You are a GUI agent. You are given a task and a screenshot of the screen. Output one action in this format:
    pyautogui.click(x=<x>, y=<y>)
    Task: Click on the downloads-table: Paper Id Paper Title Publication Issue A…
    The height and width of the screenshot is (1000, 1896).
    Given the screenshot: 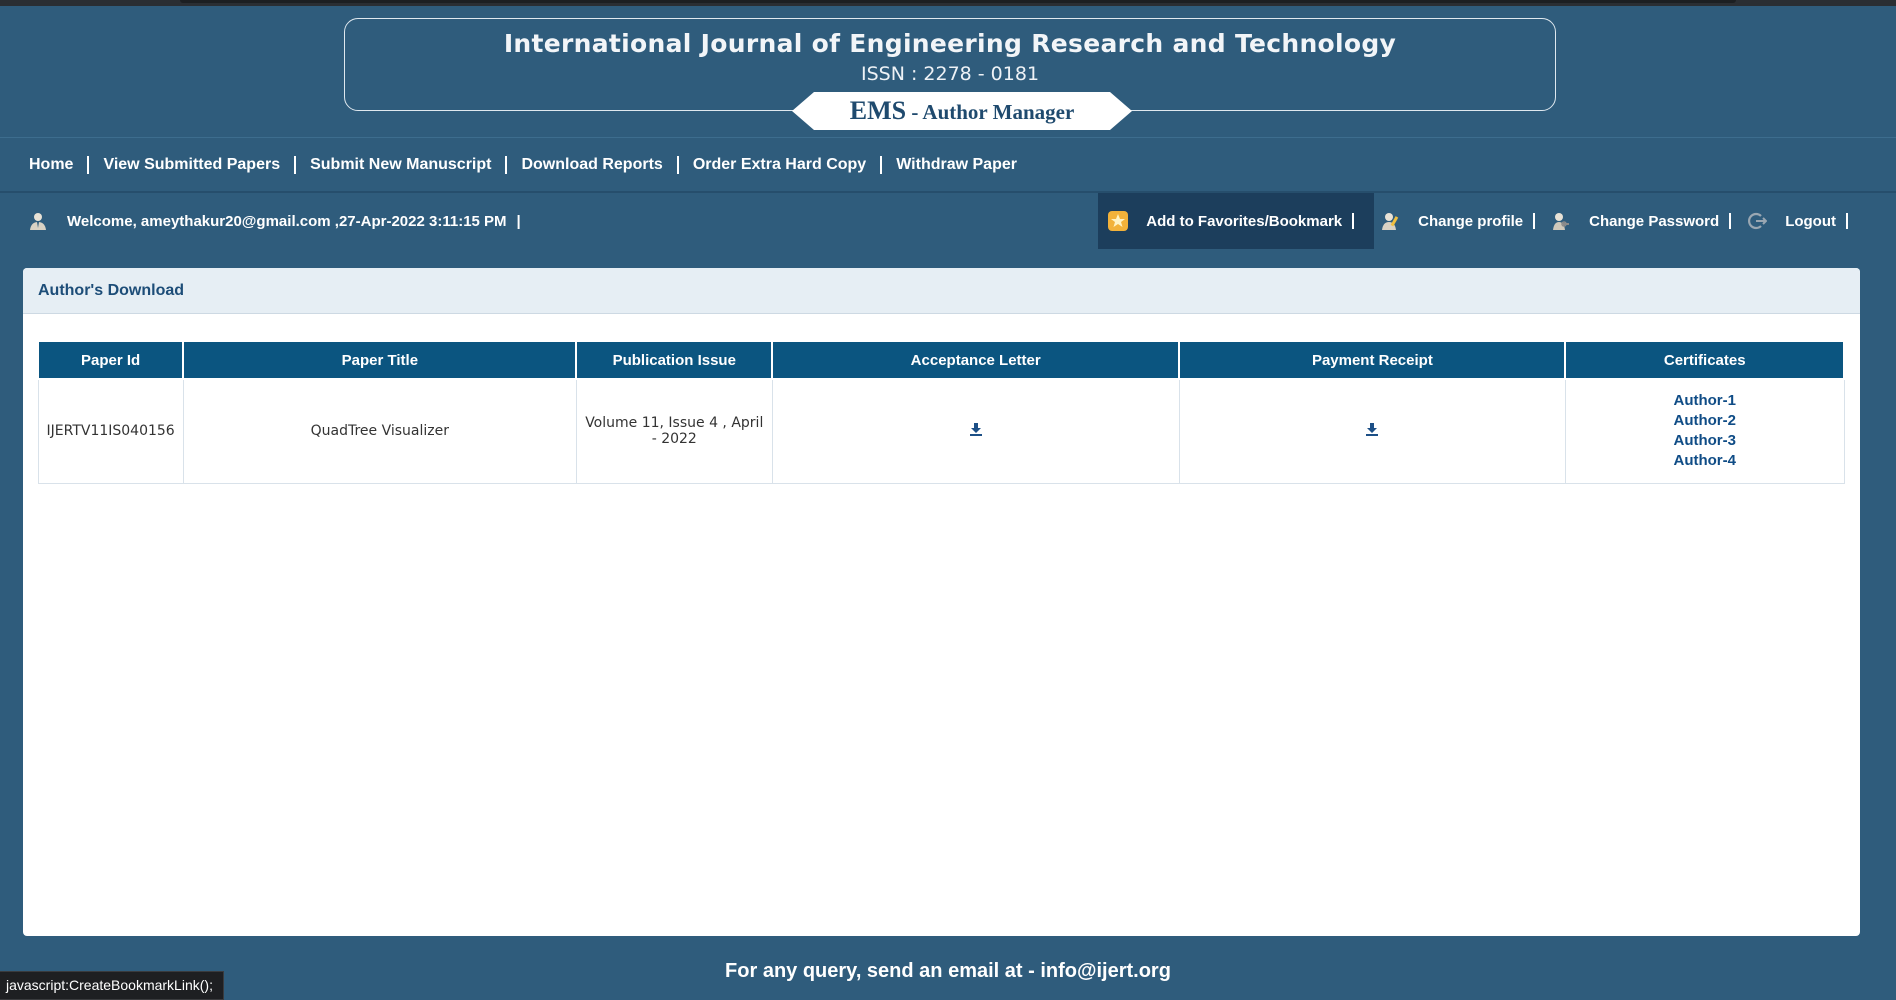 What is the action you would take?
    pyautogui.click(x=940, y=412)
    